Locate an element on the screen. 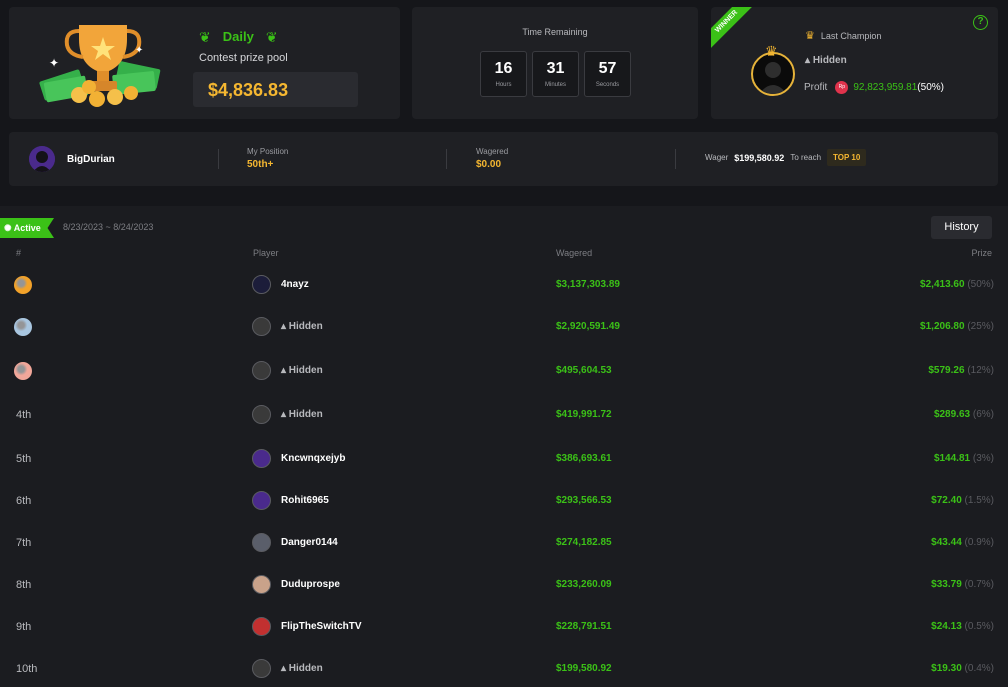  wagered-value: $228,791.51 is located at coordinates (584, 626).